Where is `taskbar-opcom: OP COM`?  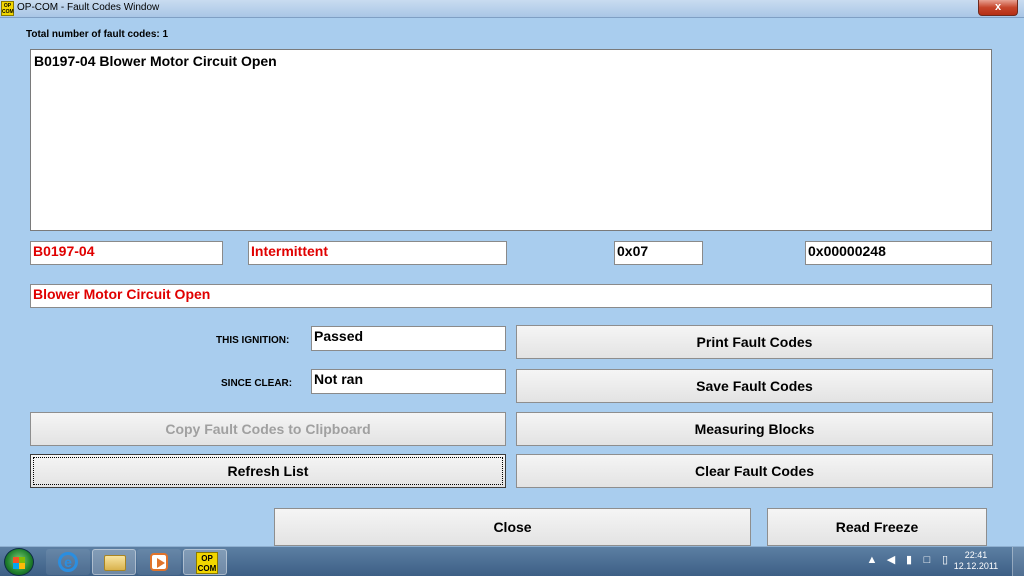 taskbar-opcom: OP COM is located at coordinates (205, 562).